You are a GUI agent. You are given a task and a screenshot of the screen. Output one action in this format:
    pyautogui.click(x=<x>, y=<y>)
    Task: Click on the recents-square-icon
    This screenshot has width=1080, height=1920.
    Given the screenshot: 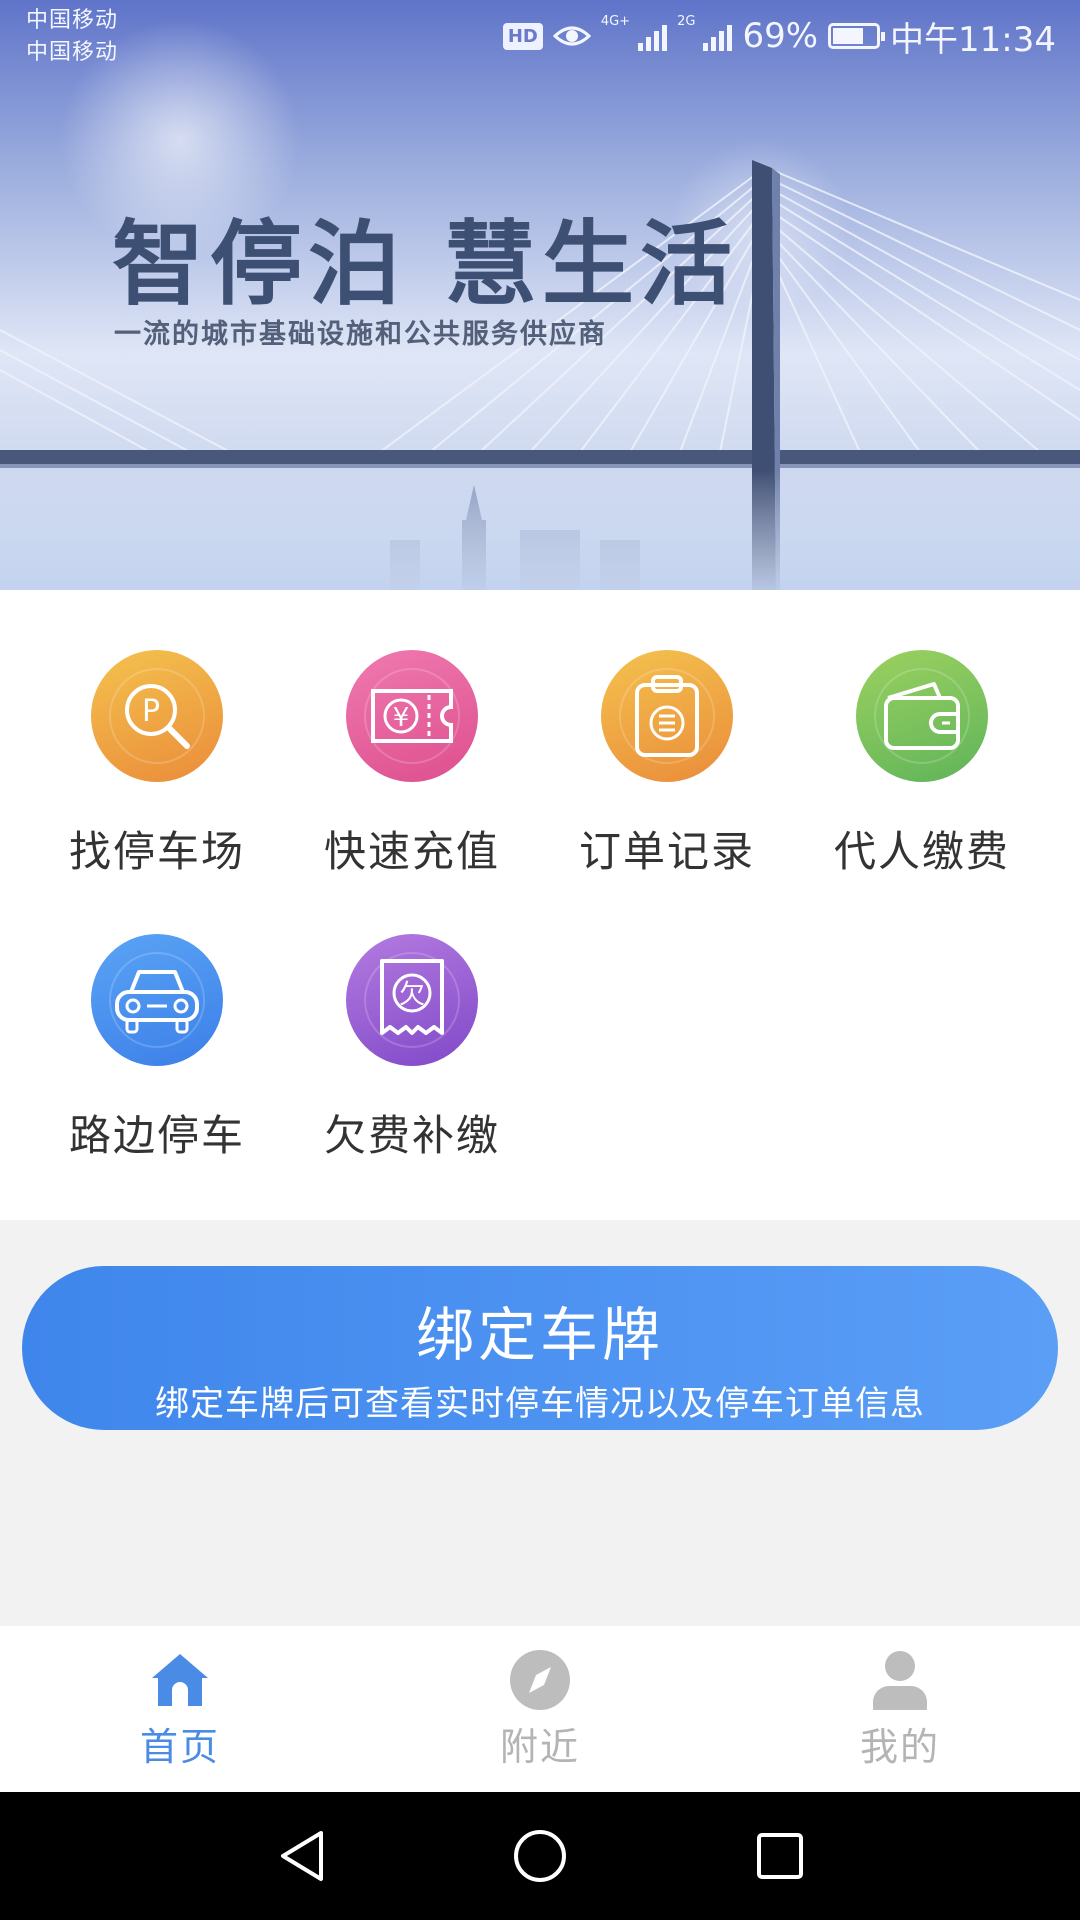 What is the action you would take?
    pyautogui.click(x=780, y=1856)
    